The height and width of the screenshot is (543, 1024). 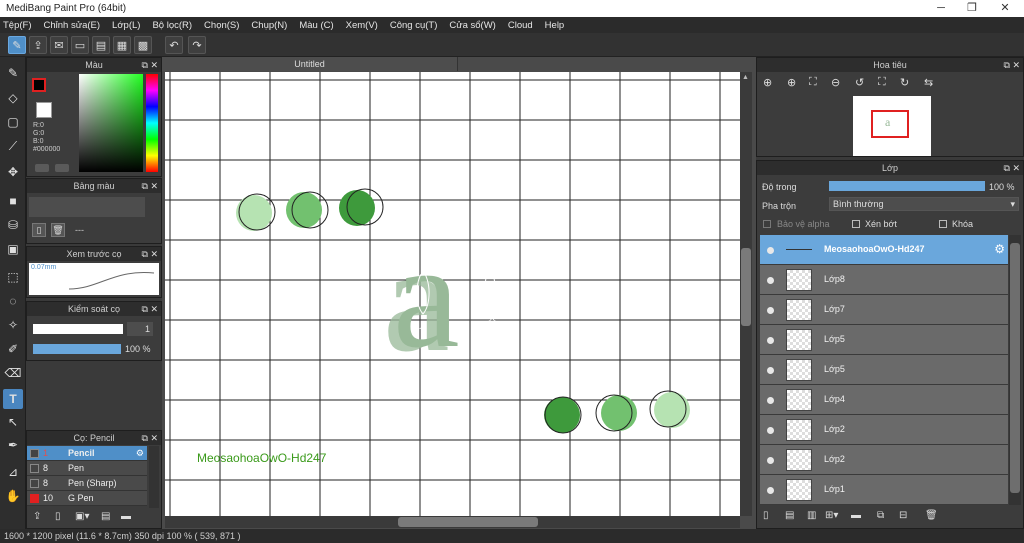 I want to click on rotate-left-icon: ↺, so click(x=859, y=82).